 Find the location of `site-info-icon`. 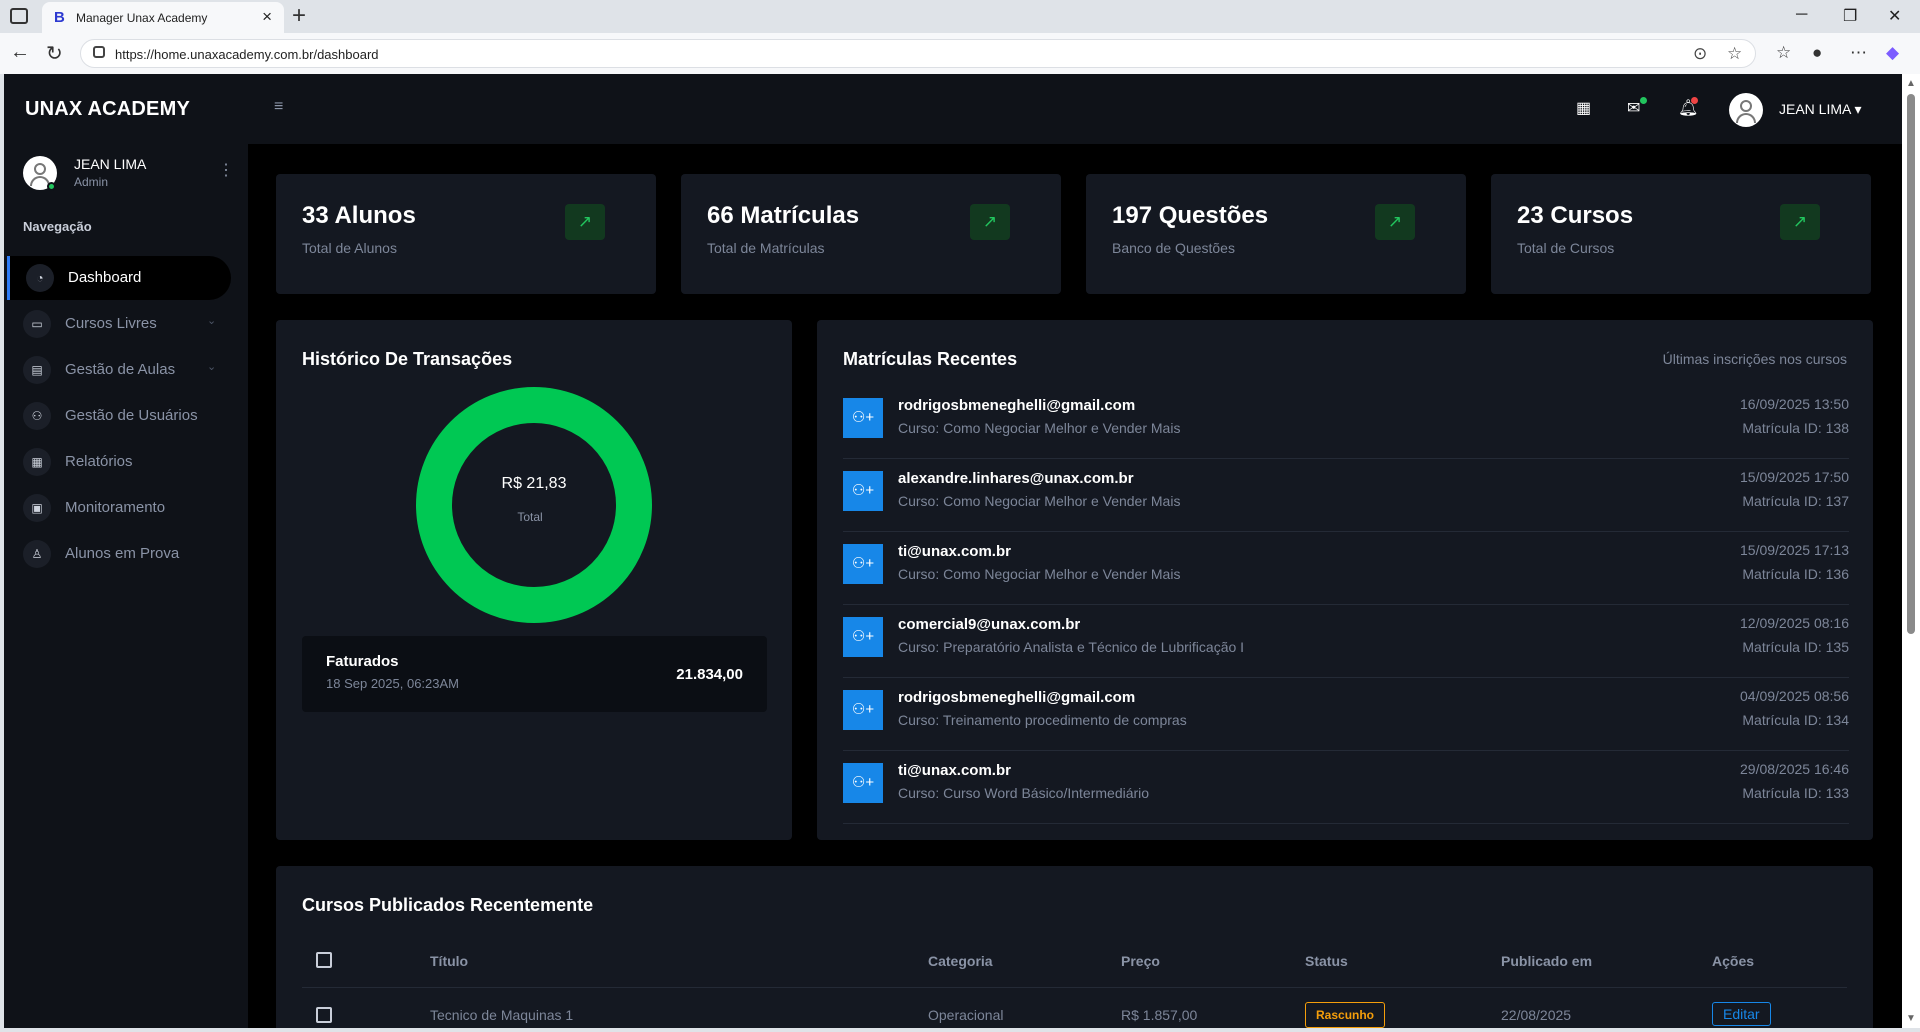

site-info-icon is located at coordinates (99, 52).